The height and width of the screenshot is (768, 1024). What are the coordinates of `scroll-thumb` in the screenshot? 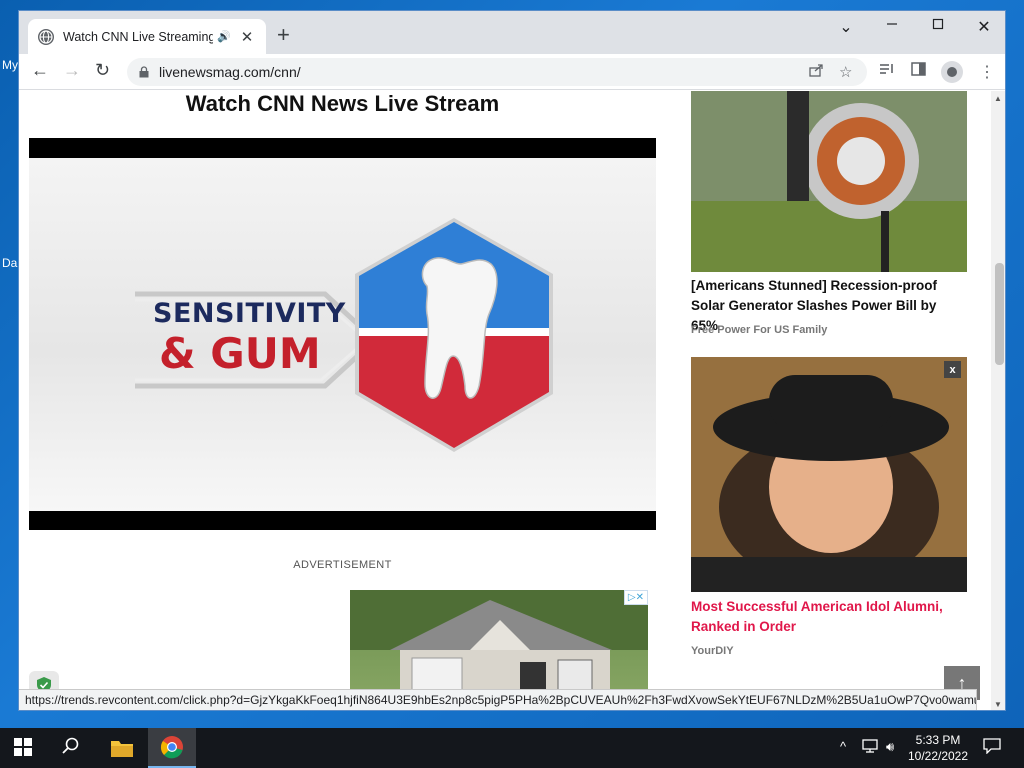 It's located at (999, 314).